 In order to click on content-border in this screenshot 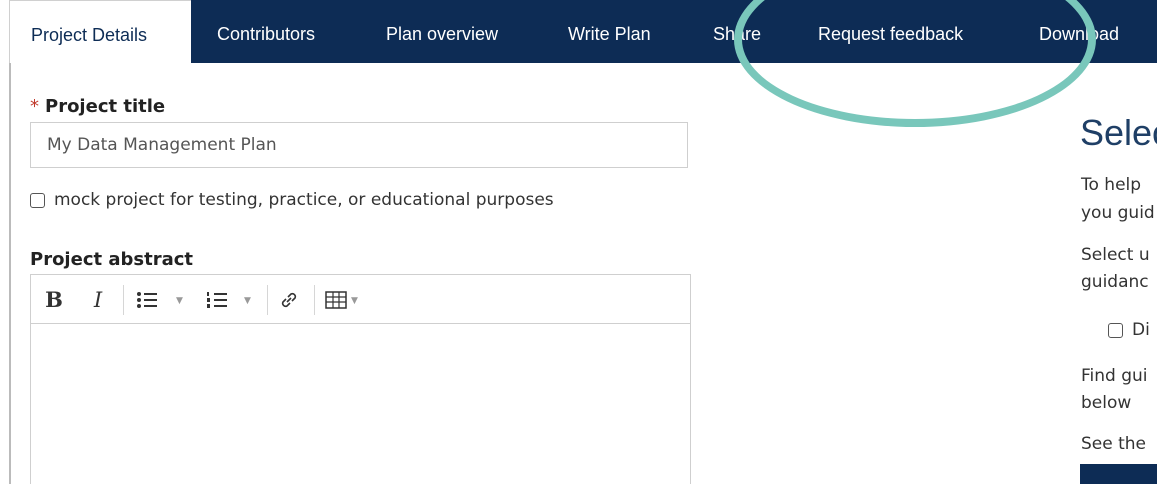, I will do `click(10, 273)`.